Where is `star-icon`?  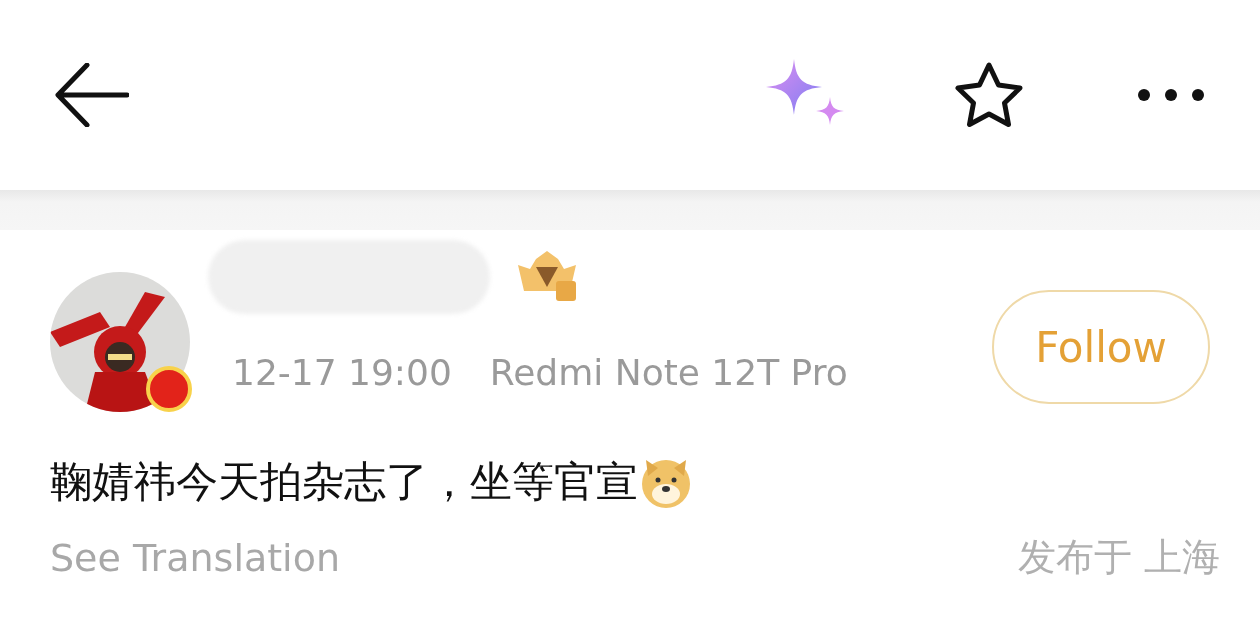 star-icon is located at coordinates (989, 95).